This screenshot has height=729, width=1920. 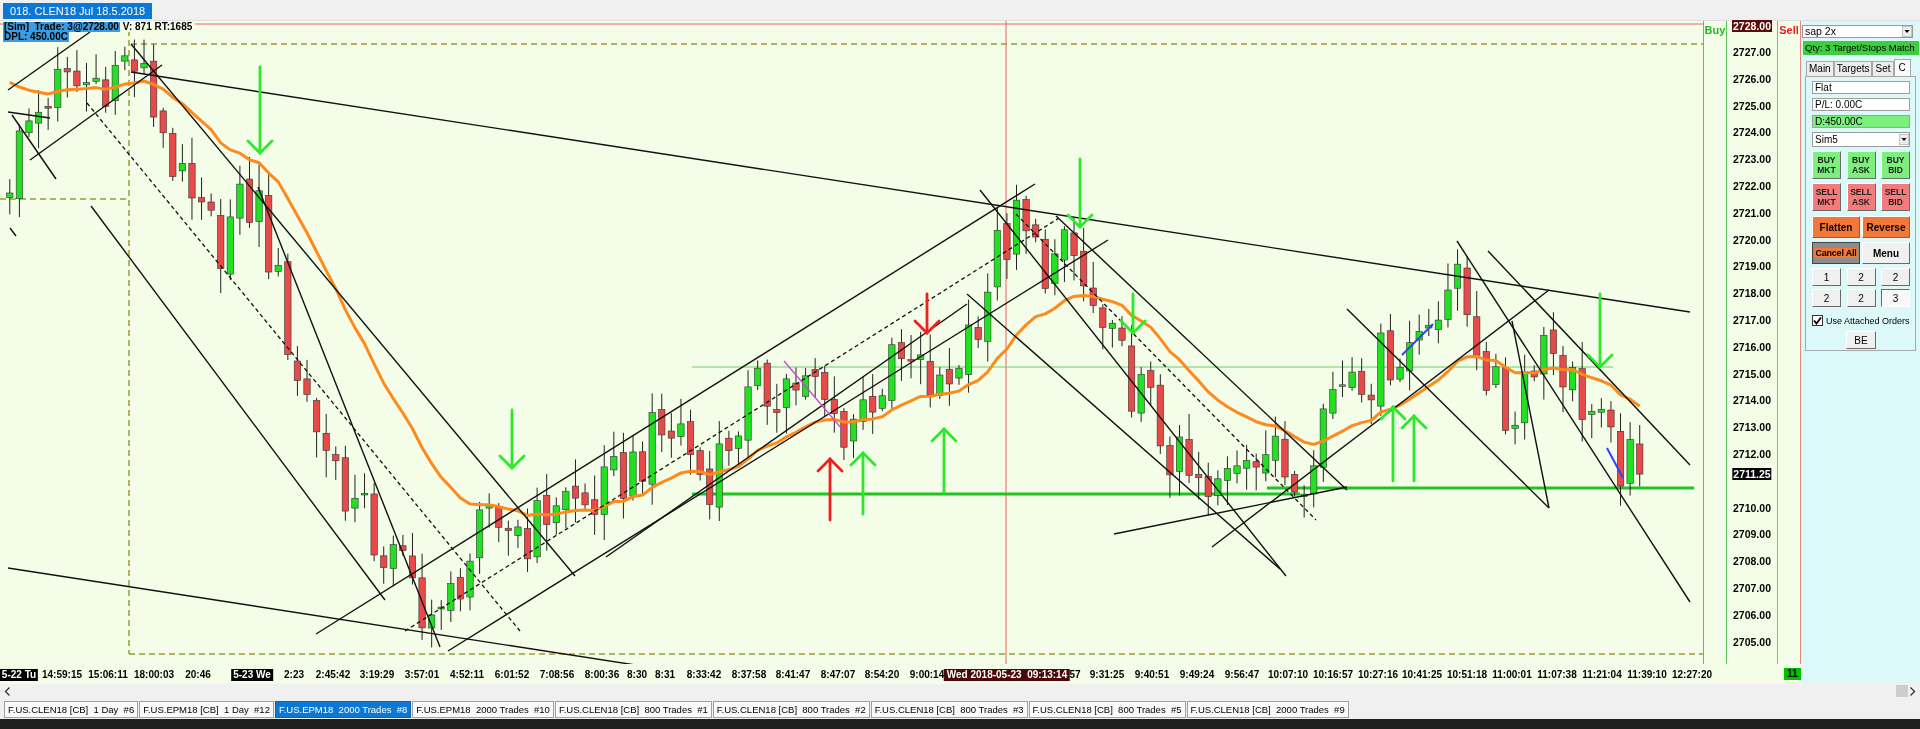 I want to click on price-axis-label: 2713.00, so click(x=1752, y=427).